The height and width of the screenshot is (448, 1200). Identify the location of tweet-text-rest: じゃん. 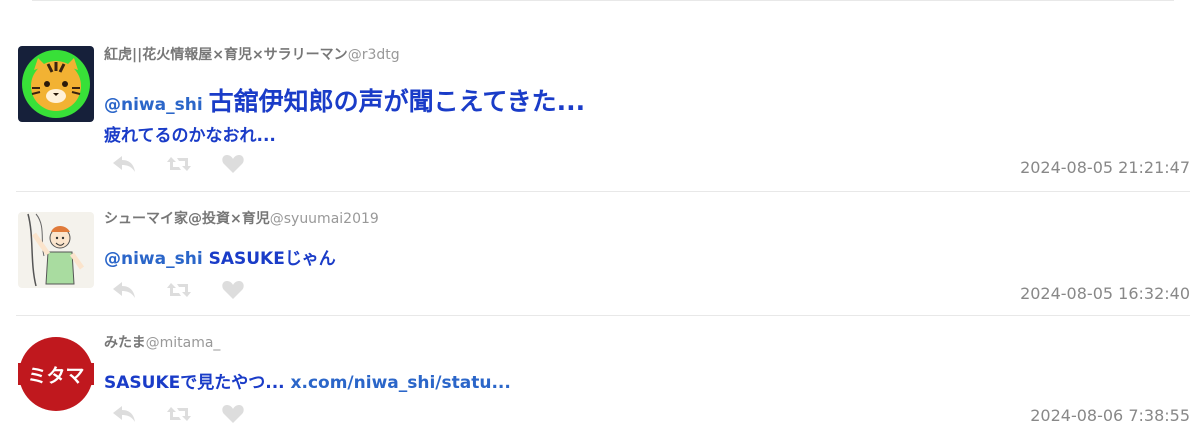
(310, 259).